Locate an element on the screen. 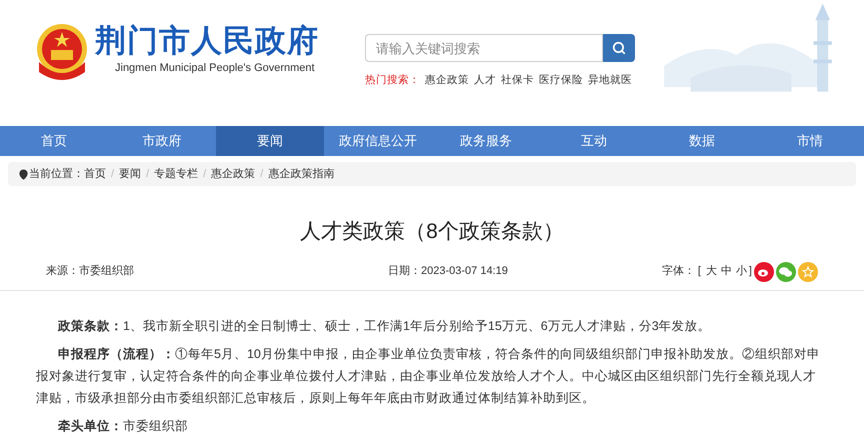  font-size-link: 小 is located at coordinates (741, 271).